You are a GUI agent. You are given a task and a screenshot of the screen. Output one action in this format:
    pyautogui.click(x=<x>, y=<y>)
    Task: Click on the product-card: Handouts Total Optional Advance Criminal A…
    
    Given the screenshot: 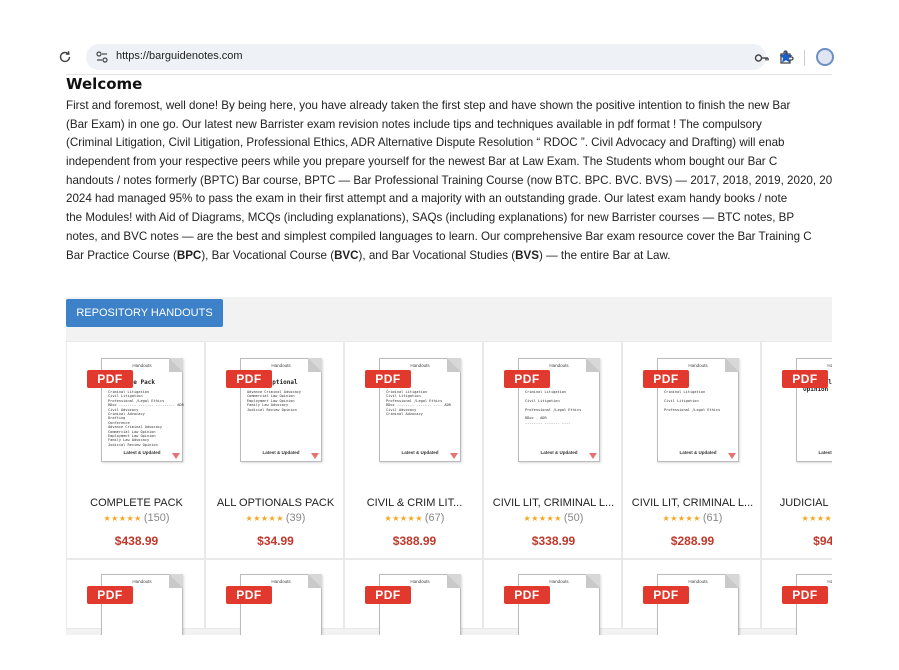 What is the action you would take?
    pyautogui.click(x=274, y=450)
    